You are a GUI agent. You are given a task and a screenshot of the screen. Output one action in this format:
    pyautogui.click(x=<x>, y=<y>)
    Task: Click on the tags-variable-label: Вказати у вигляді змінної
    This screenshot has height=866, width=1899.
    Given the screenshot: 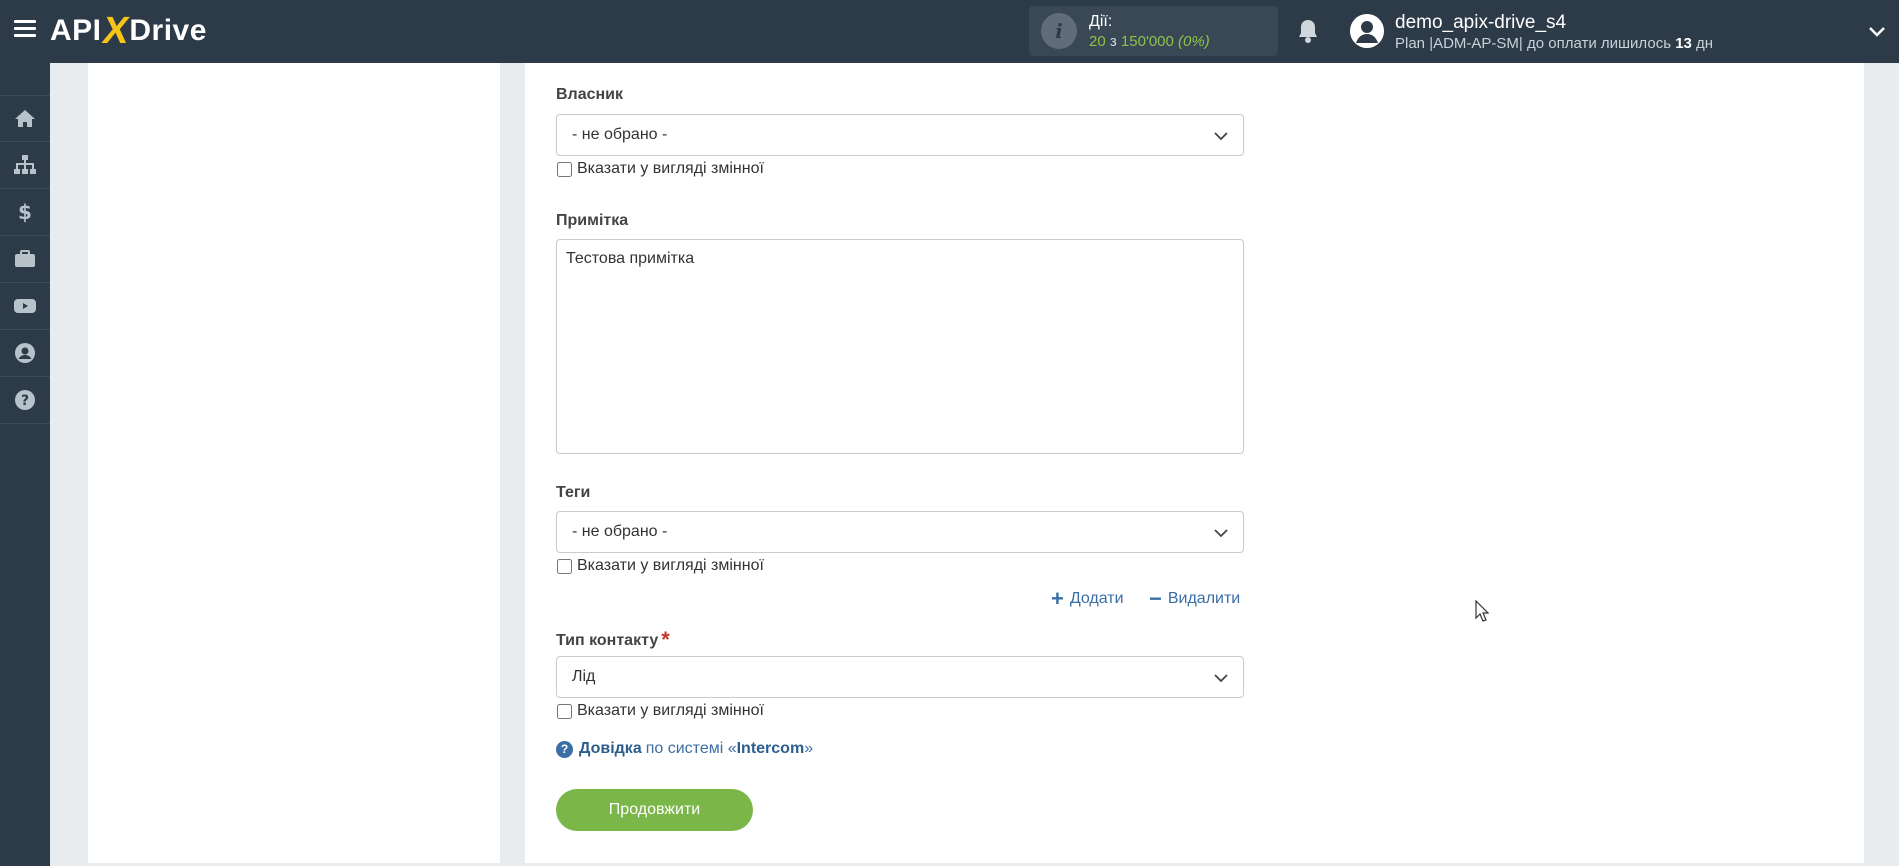 What is the action you would take?
    pyautogui.click(x=670, y=565)
    